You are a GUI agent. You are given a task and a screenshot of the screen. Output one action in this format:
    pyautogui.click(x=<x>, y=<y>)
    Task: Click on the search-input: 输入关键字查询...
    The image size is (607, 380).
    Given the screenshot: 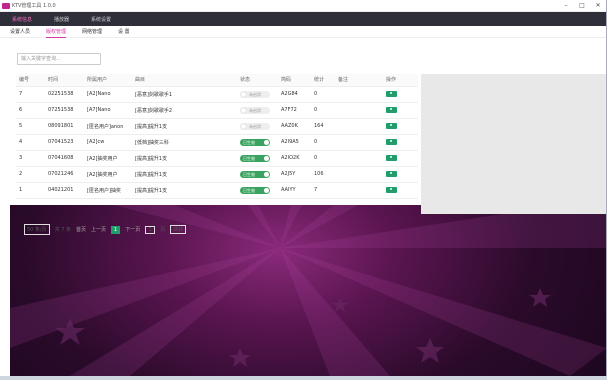 What is the action you would take?
    pyautogui.click(x=59, y=59)
    